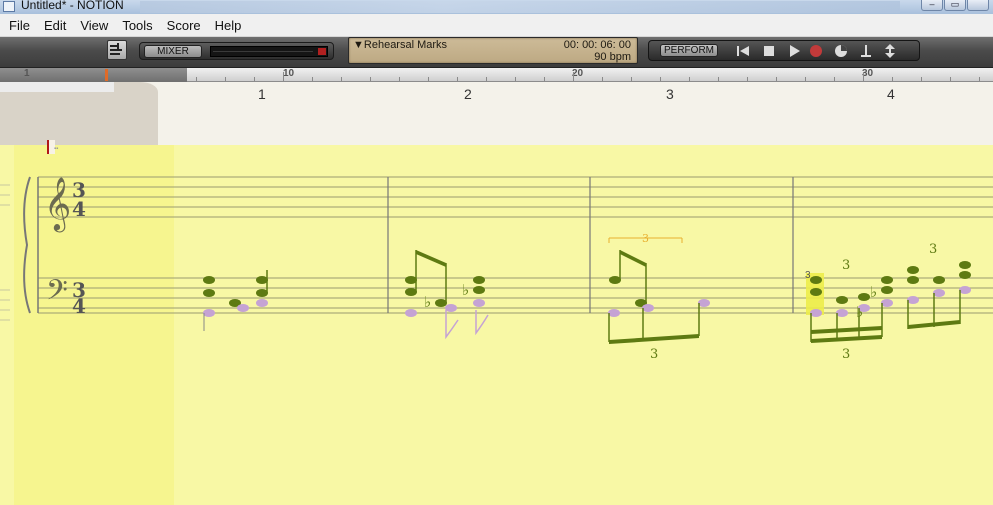 The image size is (993, 505). Describe the element at coordinates (427, 302) in the screenshot. I see `flat-icon: ♭` at that location.